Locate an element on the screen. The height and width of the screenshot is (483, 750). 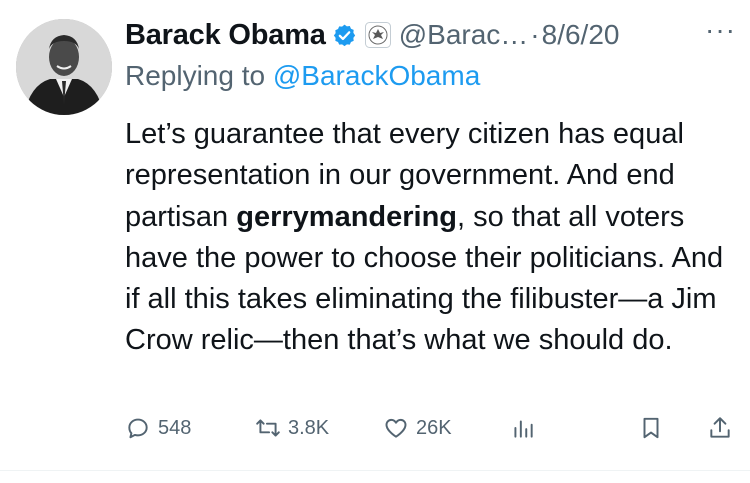
replying-to-label: Replying to is located at coordinates (199, 75).